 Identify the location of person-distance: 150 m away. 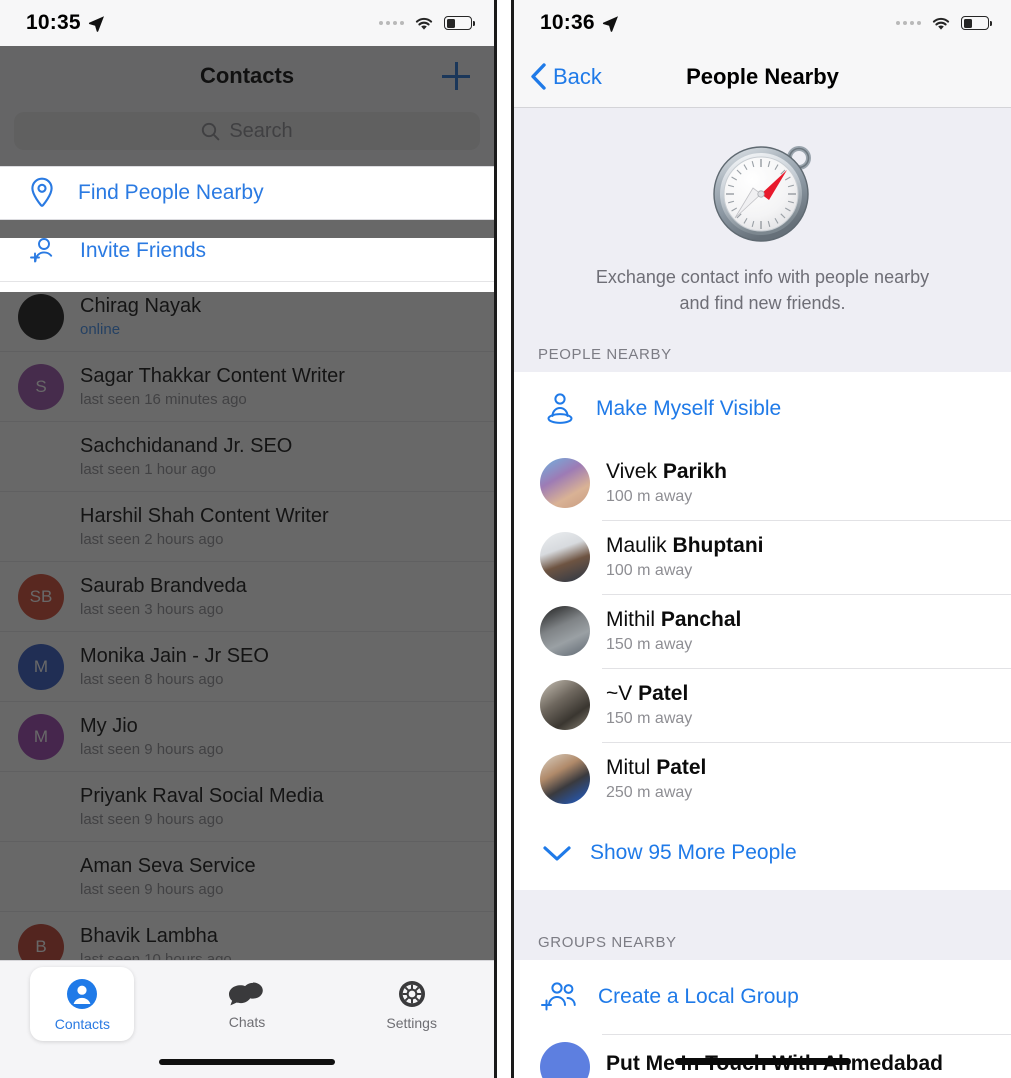
(649, 645).